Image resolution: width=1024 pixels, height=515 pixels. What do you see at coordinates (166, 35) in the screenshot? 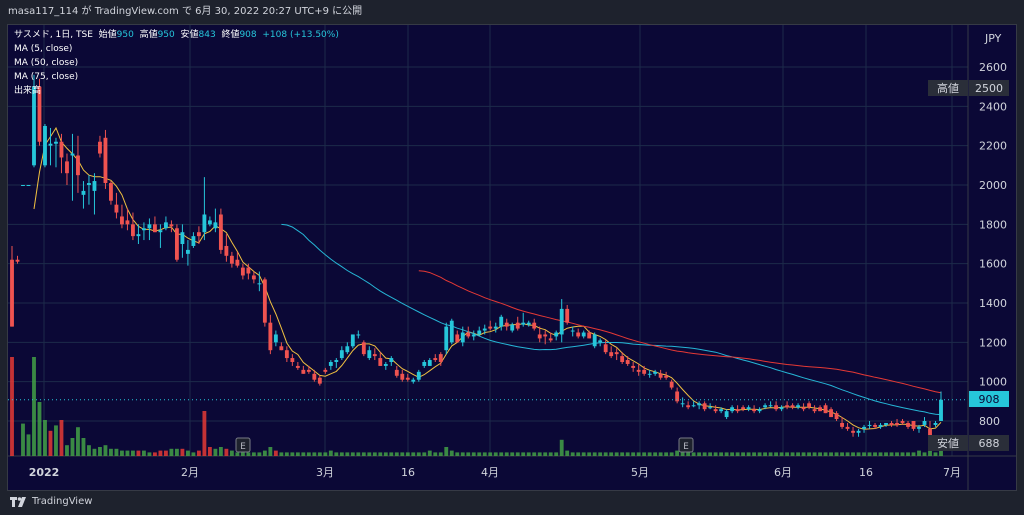
I see `legend-high: 950` at bounding box center [166, 35].